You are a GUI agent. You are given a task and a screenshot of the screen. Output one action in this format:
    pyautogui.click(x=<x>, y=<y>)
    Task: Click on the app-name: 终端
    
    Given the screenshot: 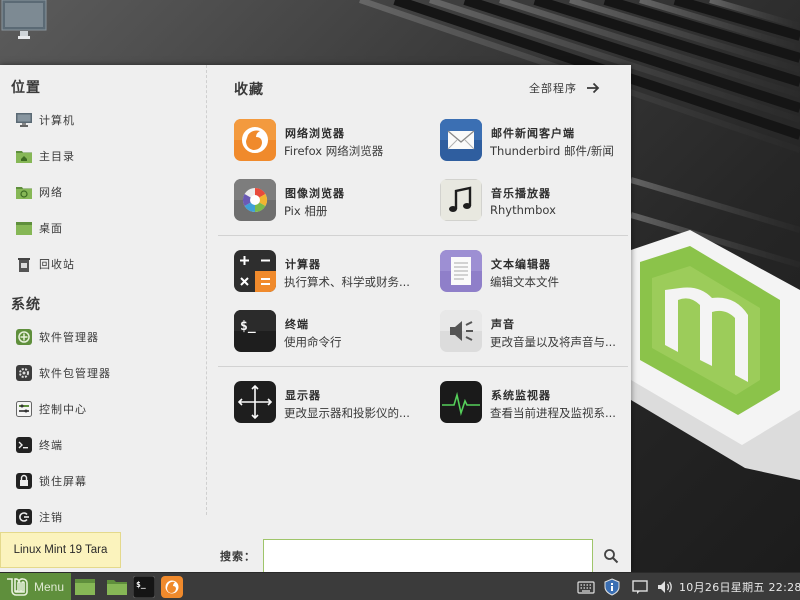 What is the action you would take?
    pyautogui.click(x=297, y=324)
    